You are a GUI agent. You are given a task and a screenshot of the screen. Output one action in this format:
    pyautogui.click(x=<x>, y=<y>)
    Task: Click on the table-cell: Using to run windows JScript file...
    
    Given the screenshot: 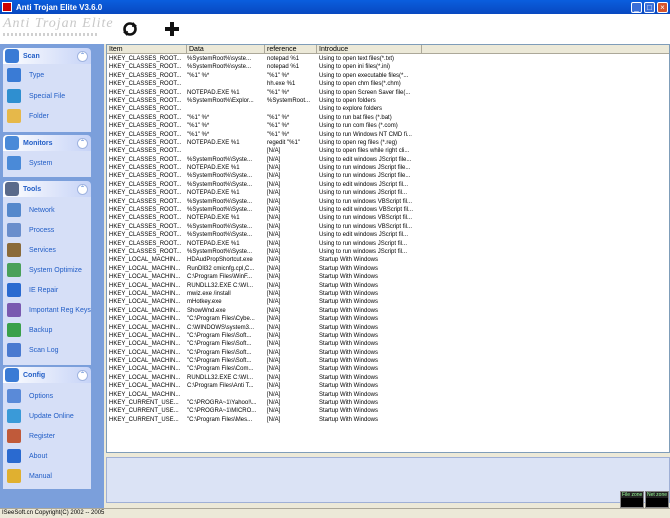 What is the action you would take?
    pyautogui.click(x=365, y=176)
    